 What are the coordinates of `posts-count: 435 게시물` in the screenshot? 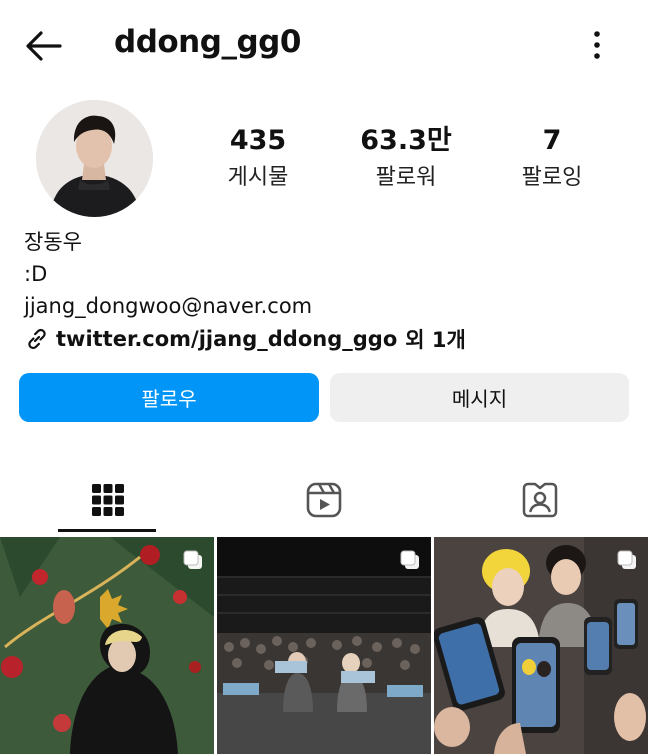 It's located at (258, 159).